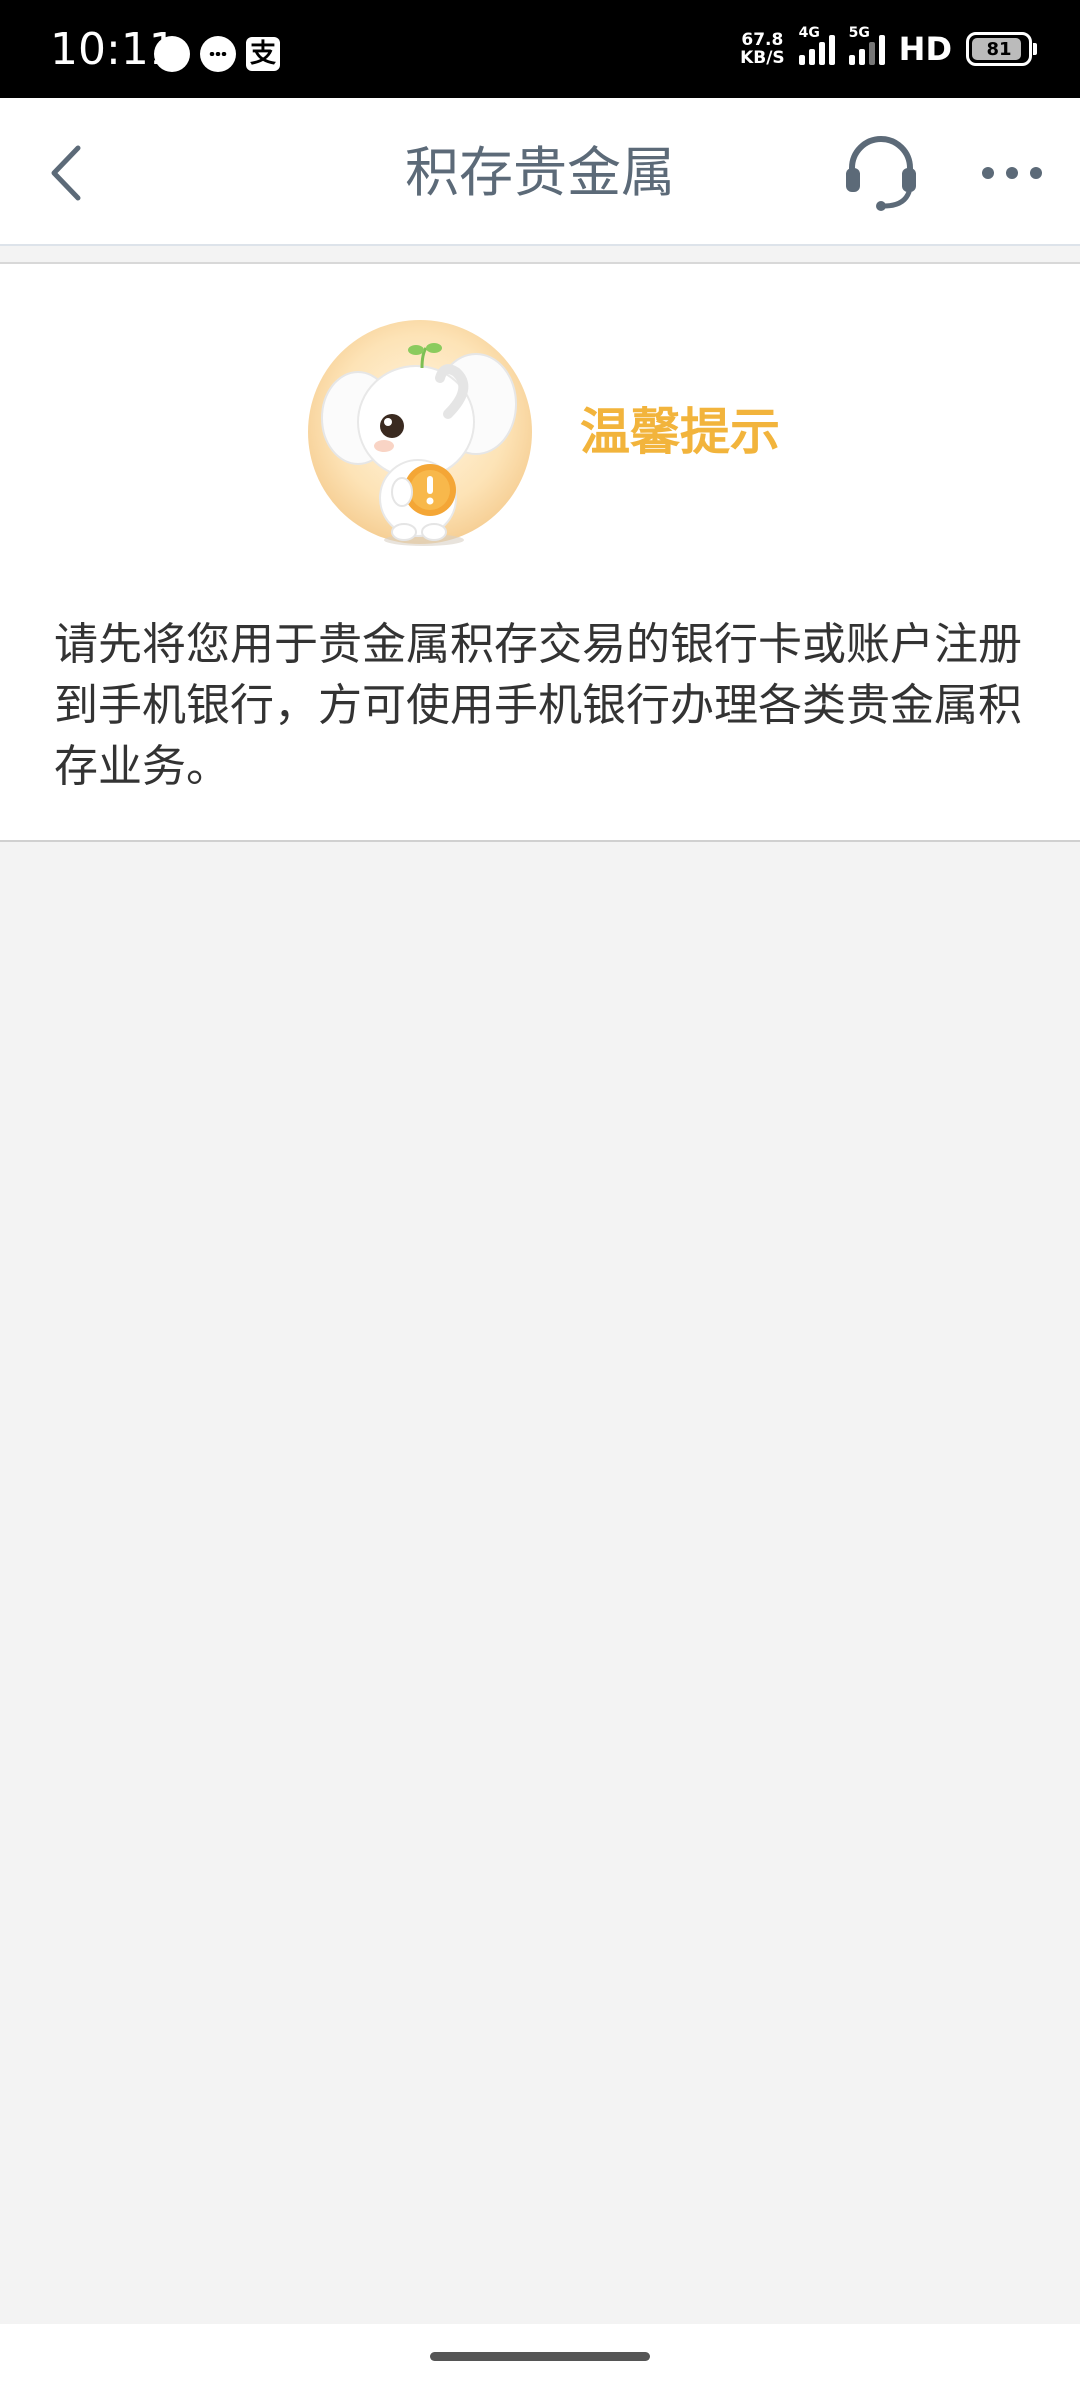  Describe the element at coordinates (809, 33) in the screenshot. I see `network-4g-label: 4G` at that location.